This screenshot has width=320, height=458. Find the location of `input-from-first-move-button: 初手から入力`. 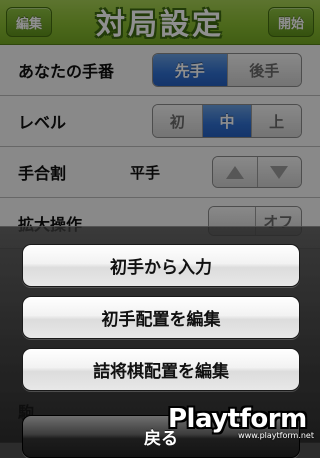

input-from-first-move-button: 初手から入力 is located at coordinates (161, 265).